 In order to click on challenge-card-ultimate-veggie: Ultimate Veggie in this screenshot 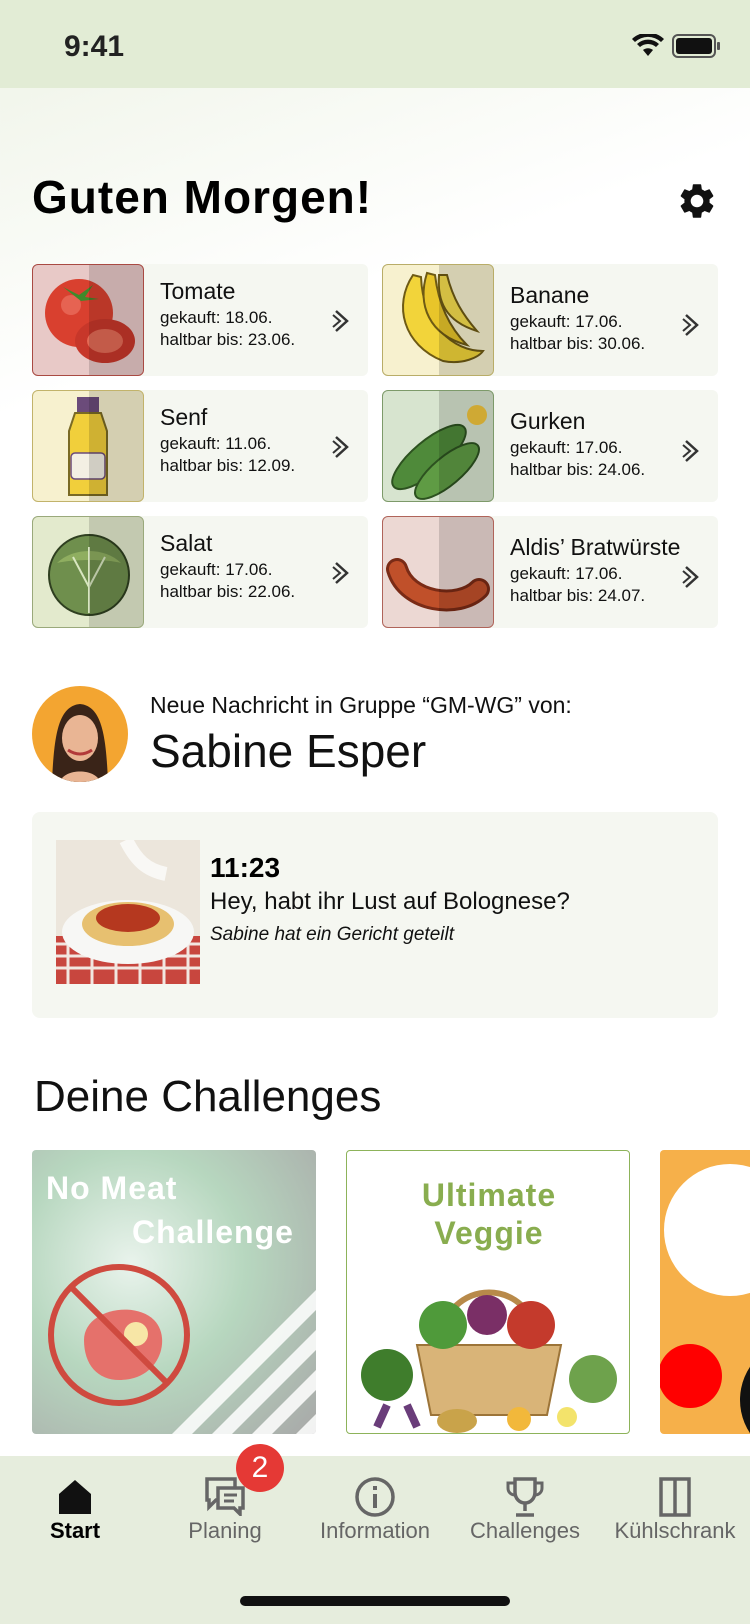, I will do `click(488, 1292)`.